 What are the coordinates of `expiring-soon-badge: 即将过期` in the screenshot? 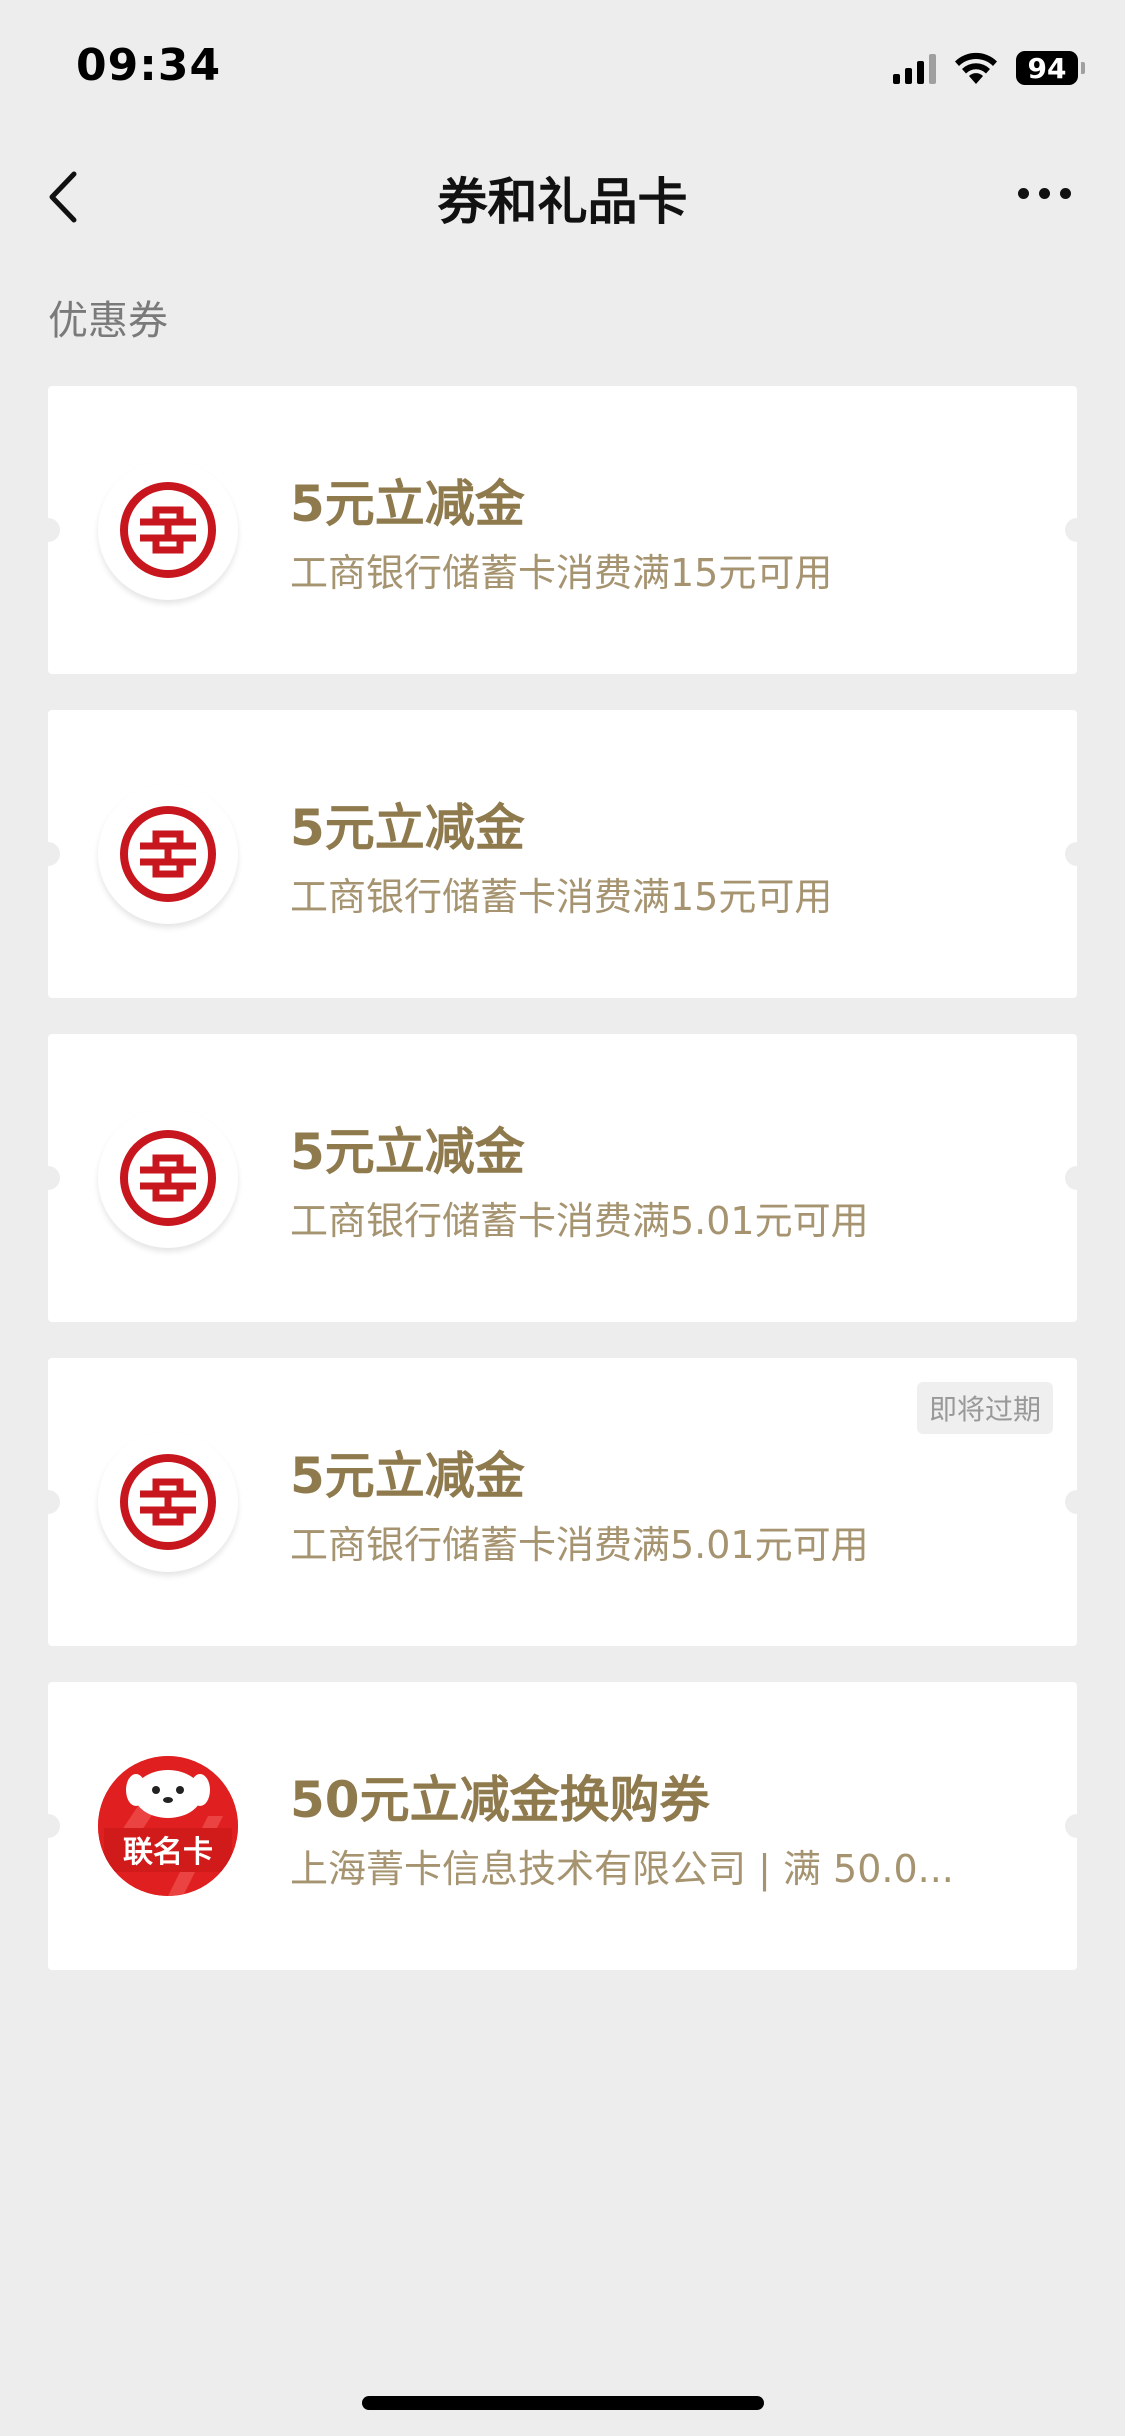 It's located at (984, 1408).